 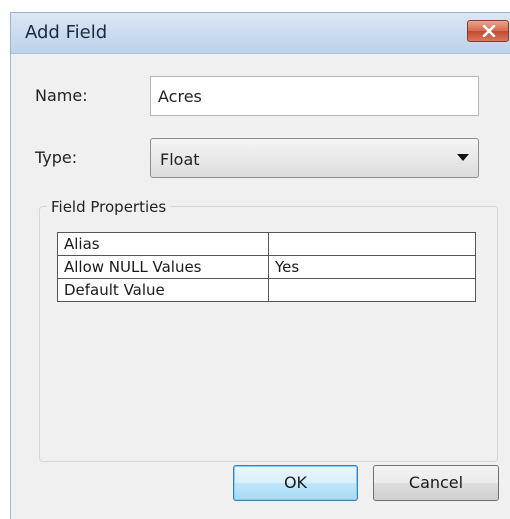 What do you see at coordinates (163, 244) in the screenshot?
I see `property-name-cell: Alias` at bounding box center [163, 244].